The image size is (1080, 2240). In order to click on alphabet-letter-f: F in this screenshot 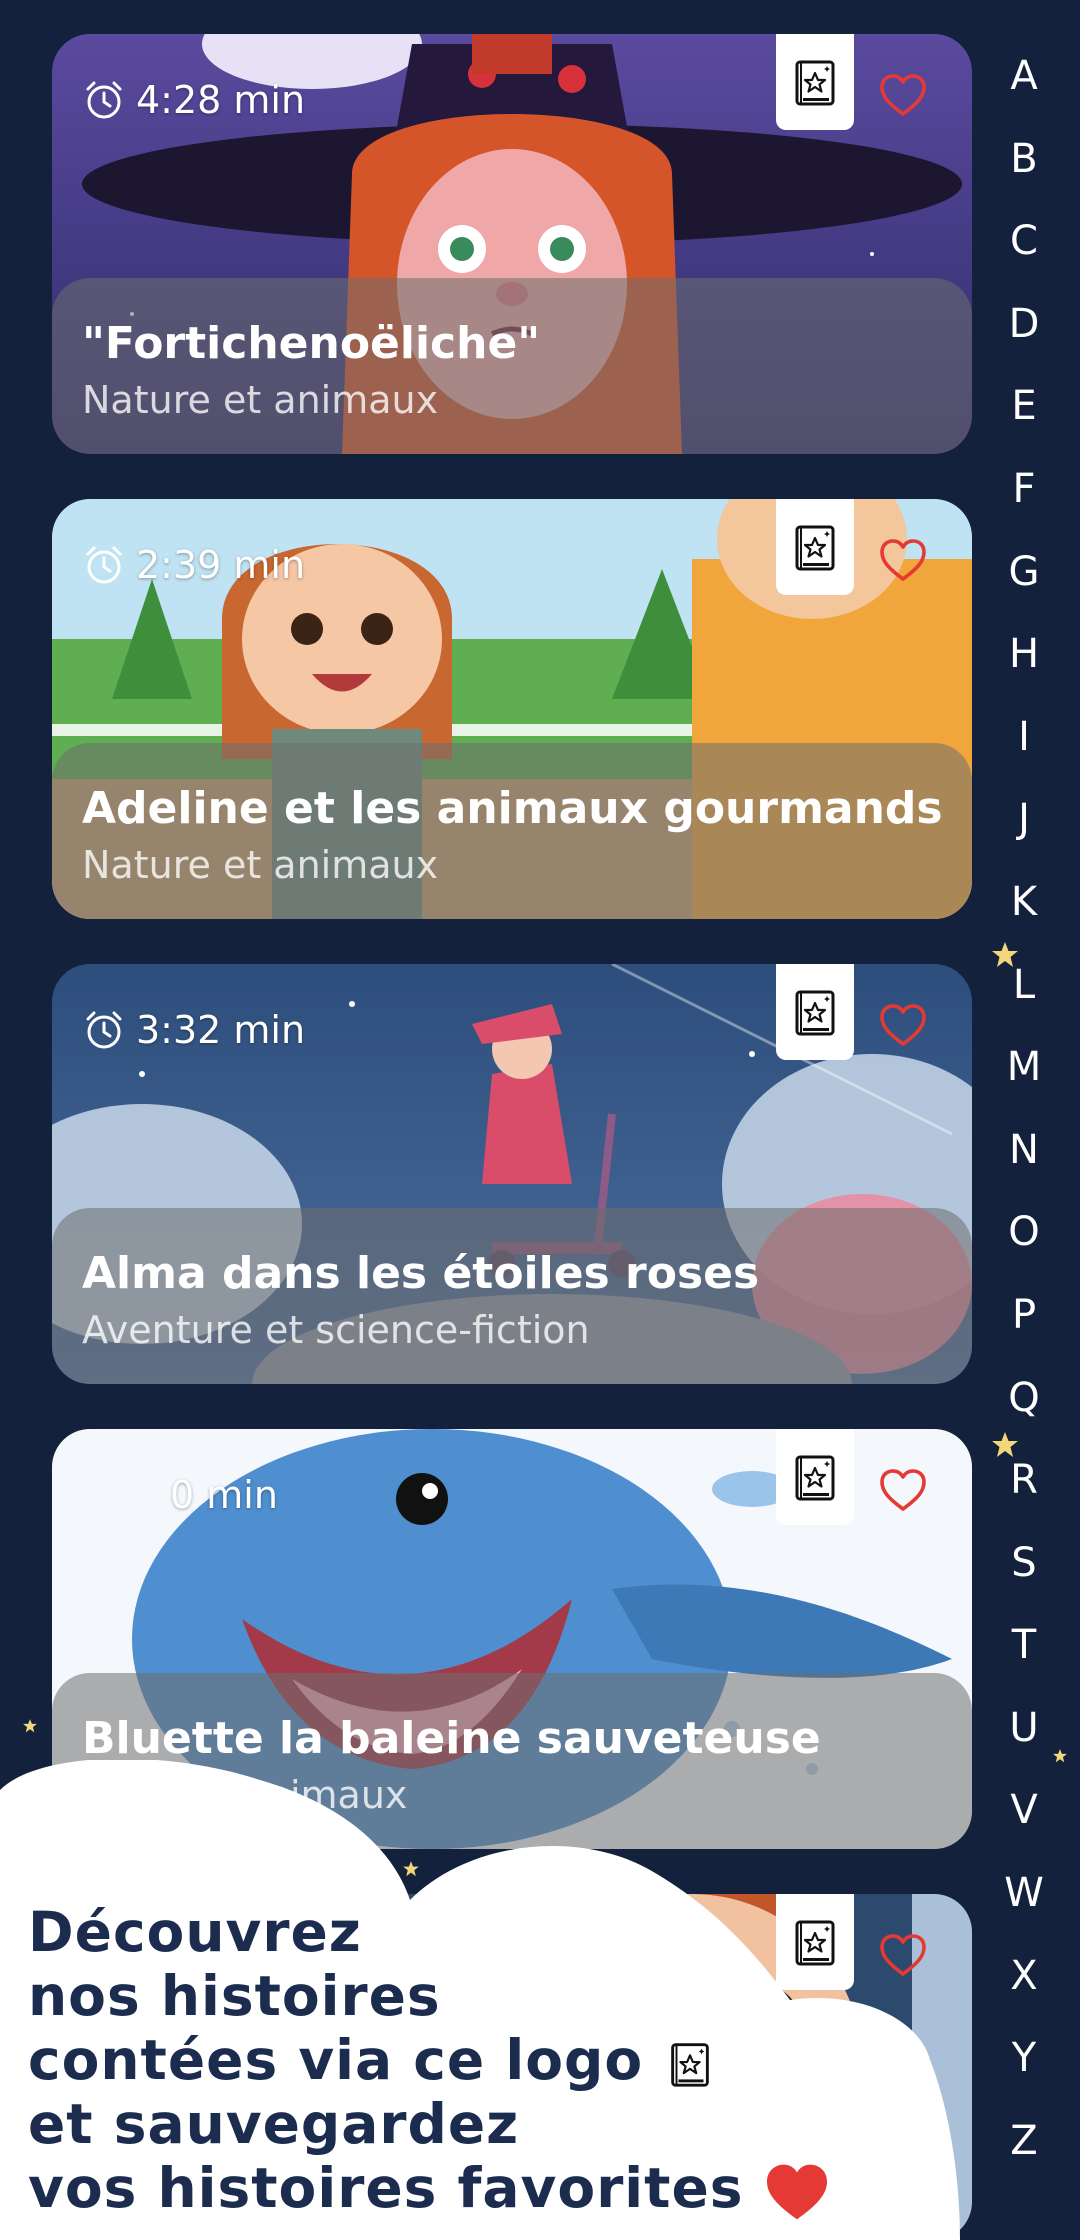, I will do `click(1024, 500)`.